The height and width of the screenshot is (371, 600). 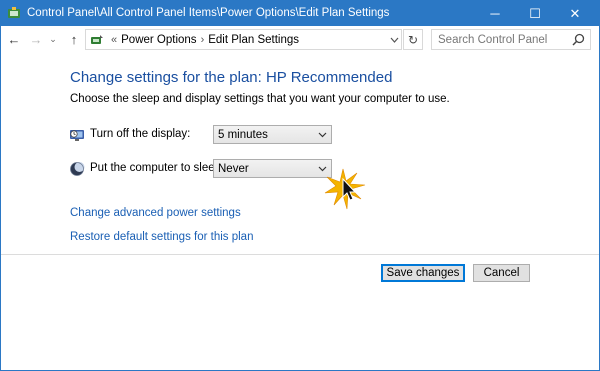 What do you see at coordinates (272, 134) in the screenshot?
I see `display-timeout-dropdown: 5 minutes` at bounding box center [272, 134].